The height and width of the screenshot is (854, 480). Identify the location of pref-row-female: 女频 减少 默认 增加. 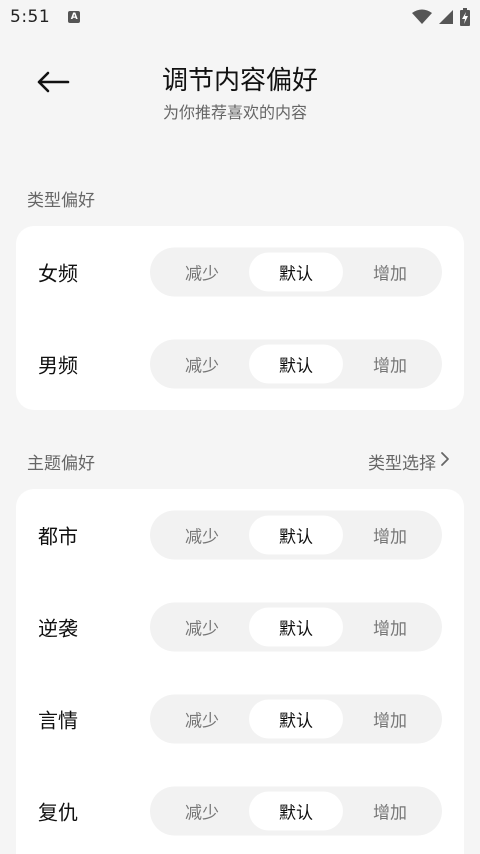
(240, 272).